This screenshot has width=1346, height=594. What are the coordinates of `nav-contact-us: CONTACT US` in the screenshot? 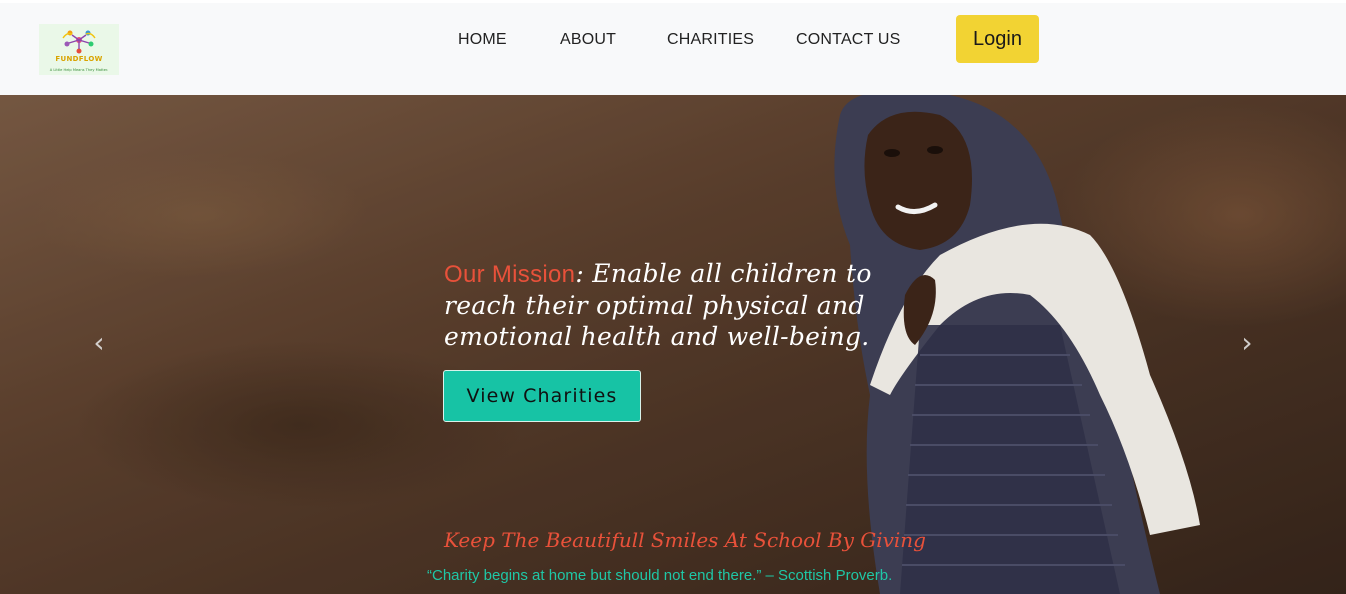 It's located at (848, 40).